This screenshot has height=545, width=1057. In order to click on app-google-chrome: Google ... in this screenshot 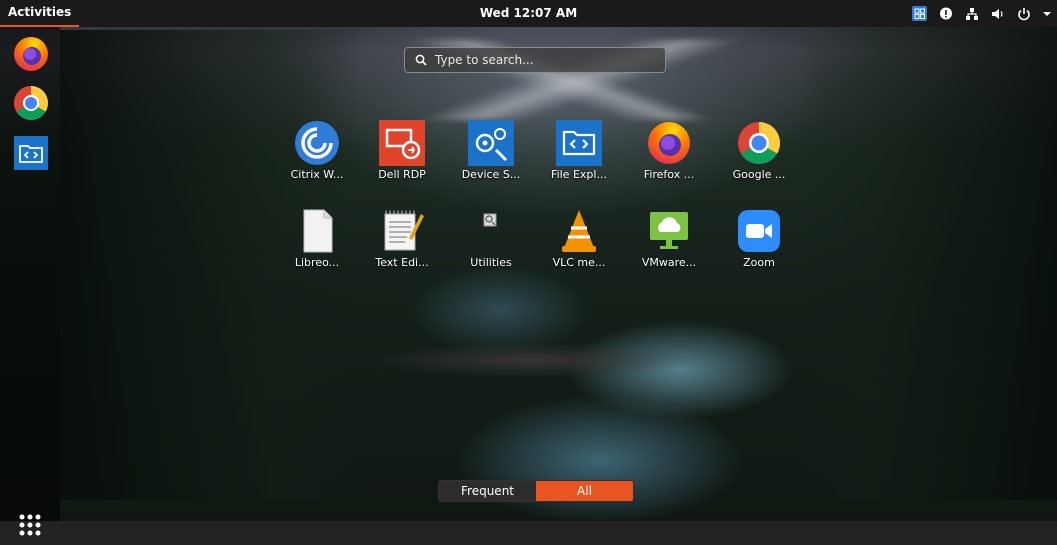, I will do `click(758, 160)`.